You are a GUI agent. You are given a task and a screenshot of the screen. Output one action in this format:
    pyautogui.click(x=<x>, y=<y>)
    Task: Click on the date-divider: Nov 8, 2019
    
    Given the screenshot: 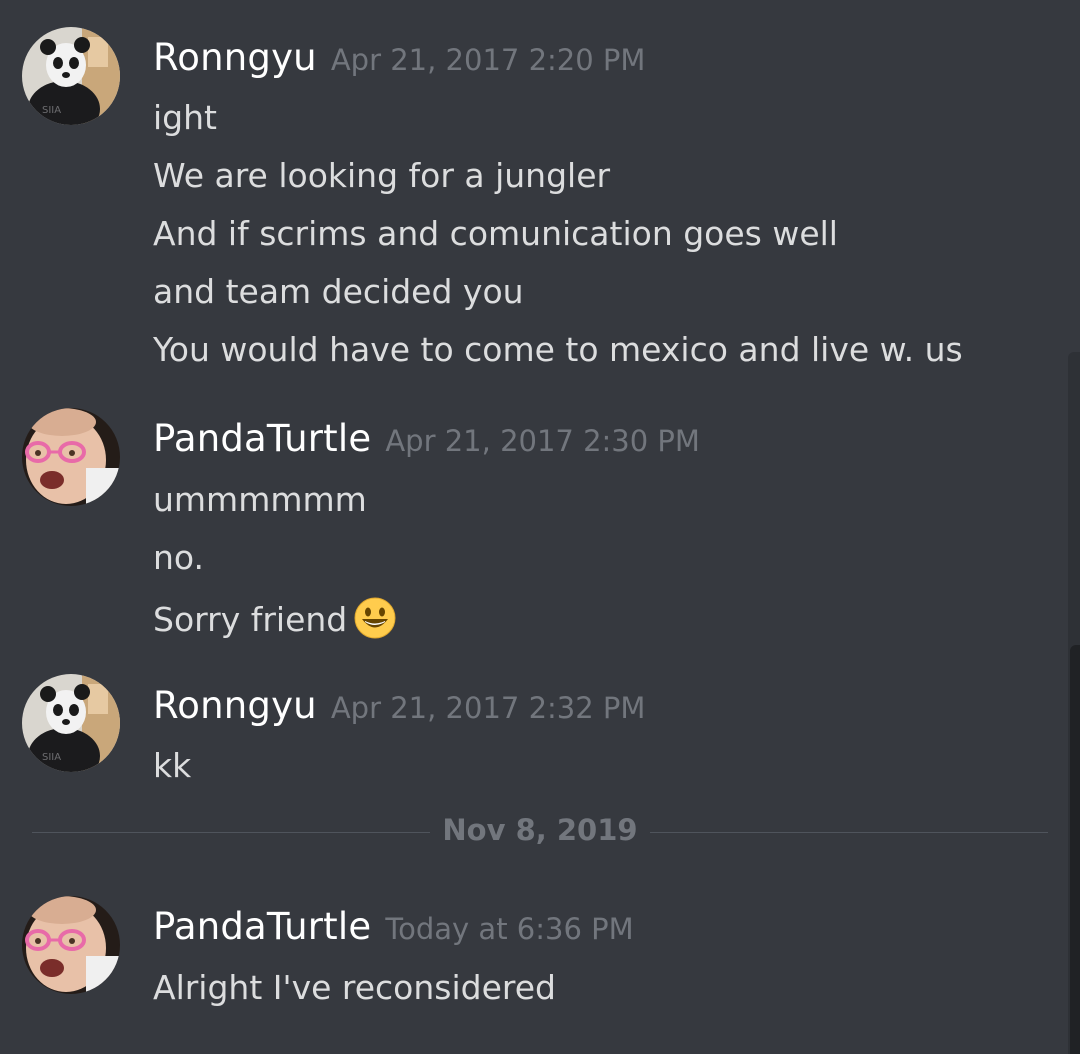 What is the action you would take?
    pyautogui.click(x=540, y=830)
    